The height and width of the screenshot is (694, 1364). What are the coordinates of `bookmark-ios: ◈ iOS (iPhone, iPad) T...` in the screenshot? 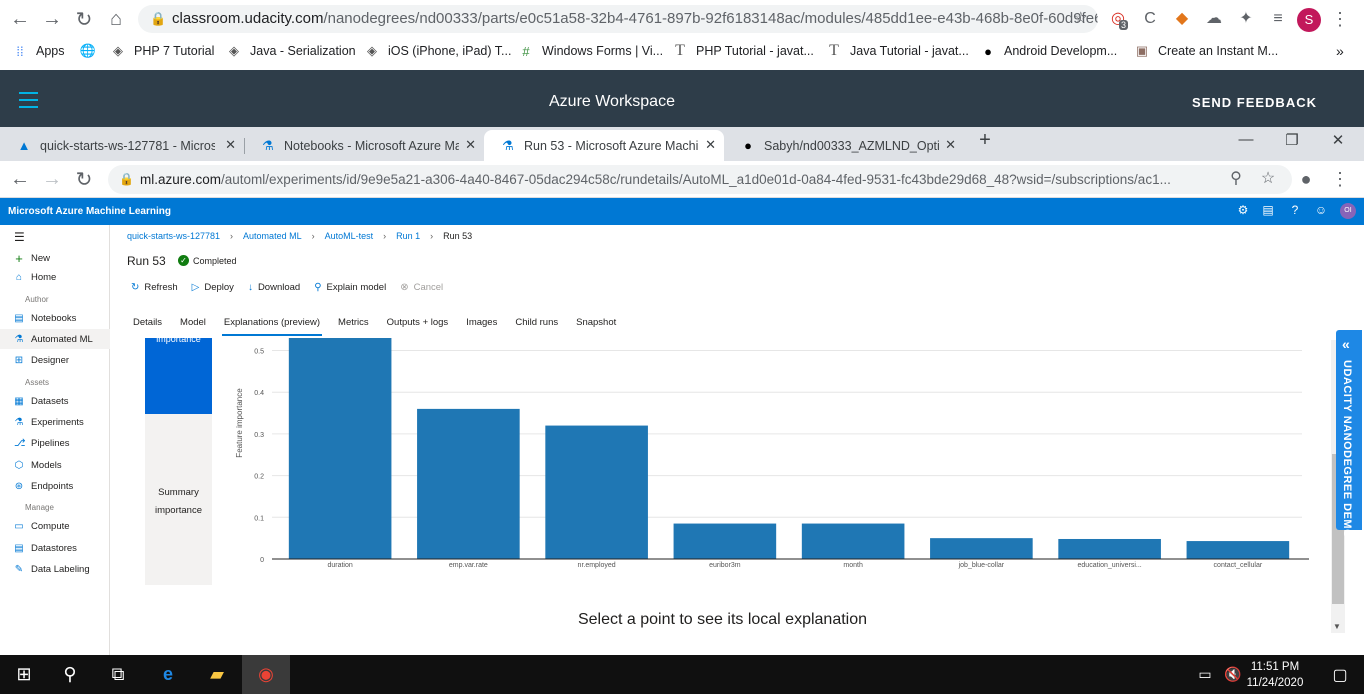 It's located at (437, 51).